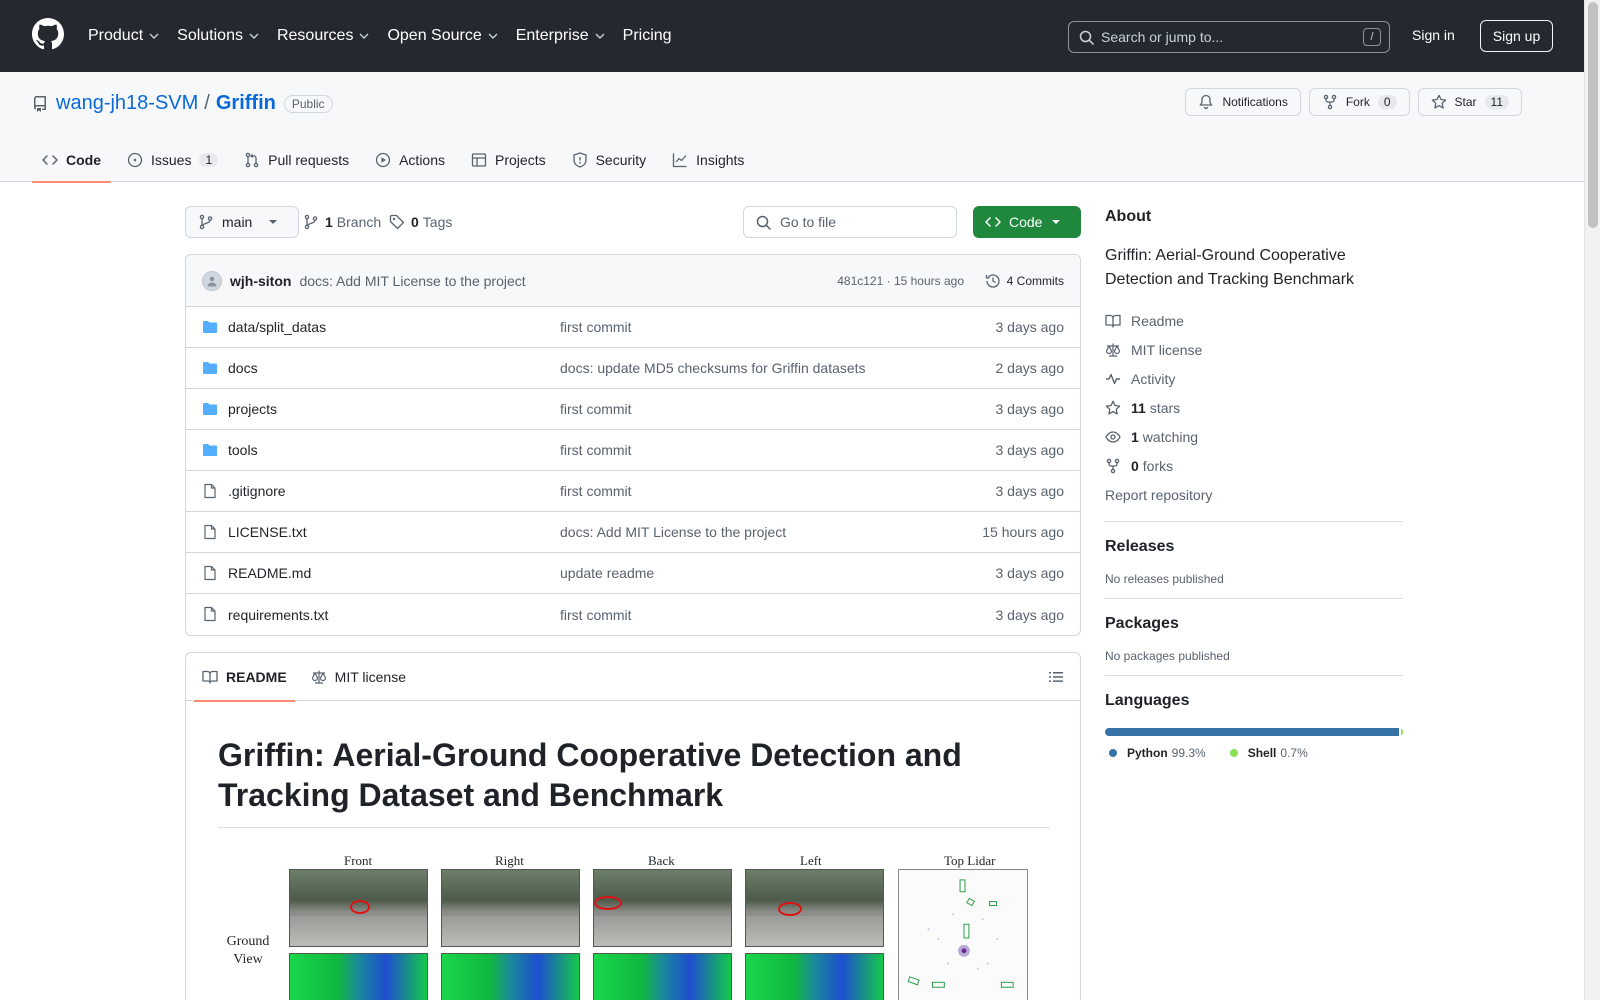  I want to click on about-item-forks: 0 forks, so click(1254, 465).